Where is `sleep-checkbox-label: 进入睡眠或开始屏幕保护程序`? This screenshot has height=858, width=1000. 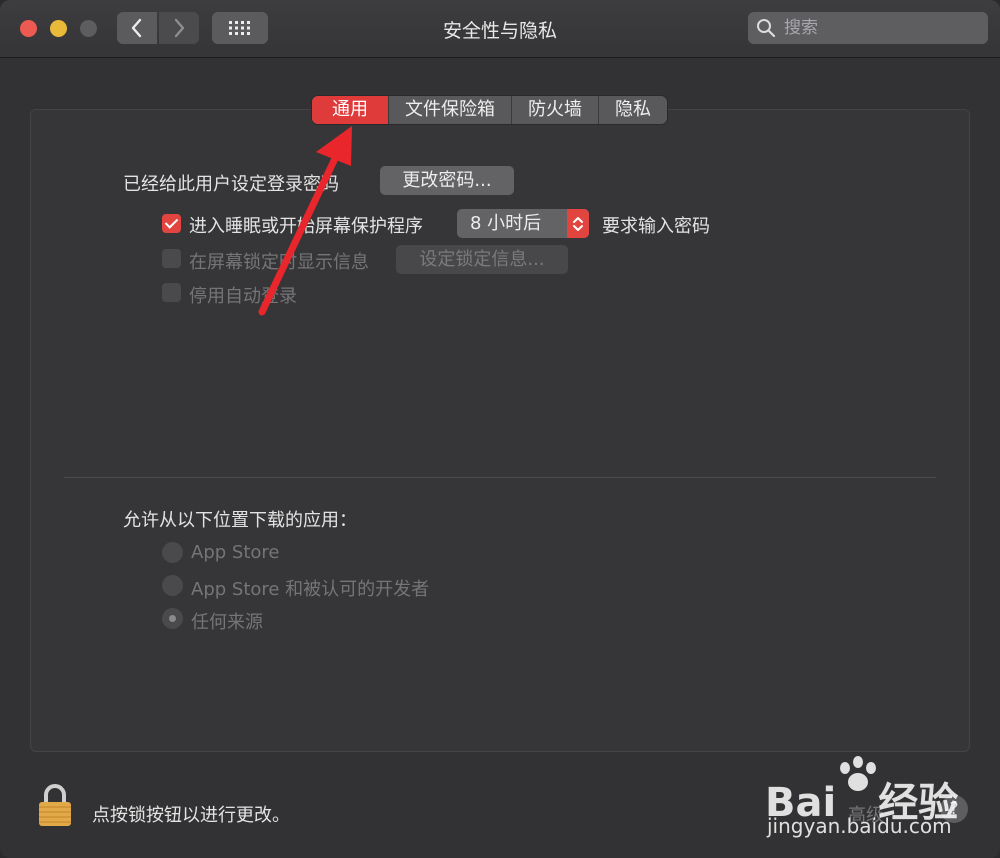 sleep-checkbox-label: 进入睡眠或开始屏幕保护程序 is located at coordinates (306, 226).